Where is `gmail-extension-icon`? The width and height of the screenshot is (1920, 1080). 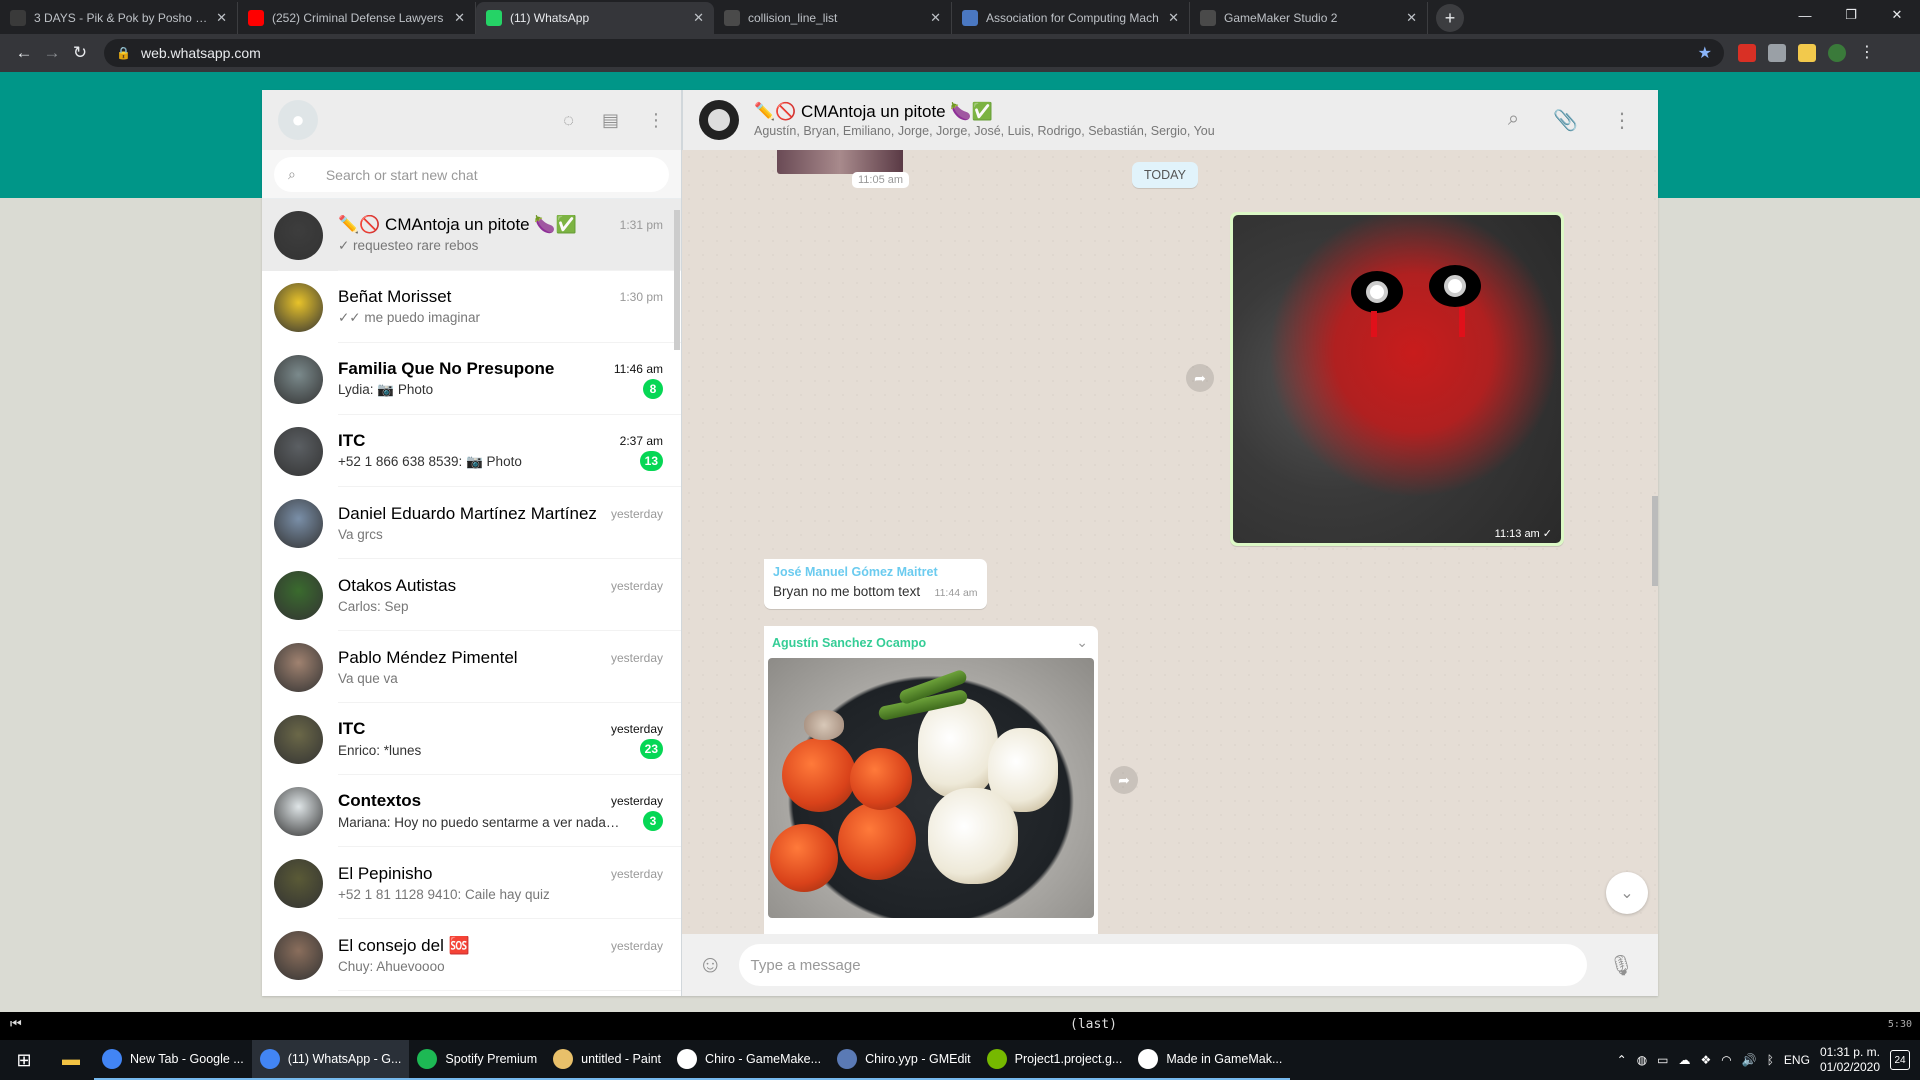
gmail-extension-icon is located at coordinates (1747, 53).